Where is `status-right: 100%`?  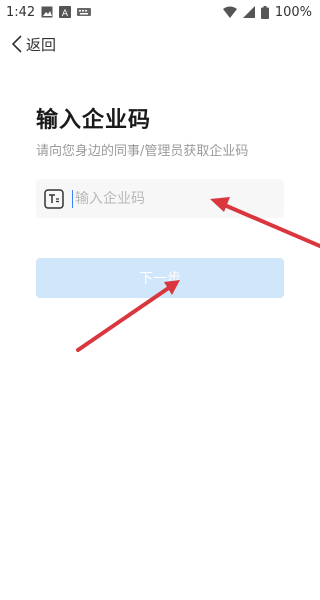 status-right: 100% is located at coordinates (267, 12).